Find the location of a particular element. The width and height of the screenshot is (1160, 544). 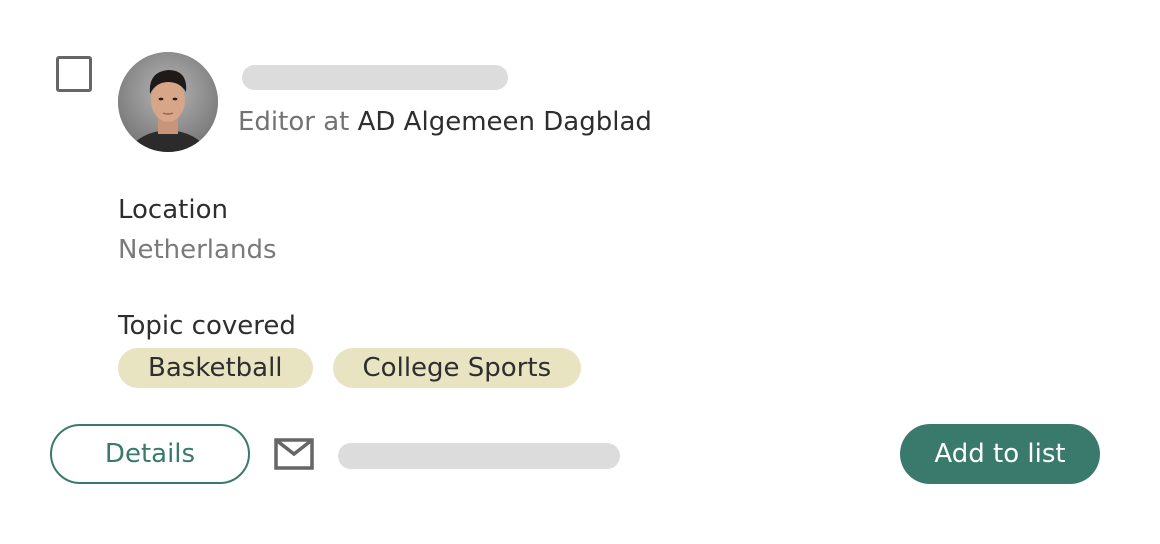

job-title: Editor at AD Algemeen Dagblad is located at coordinates (445, 122).